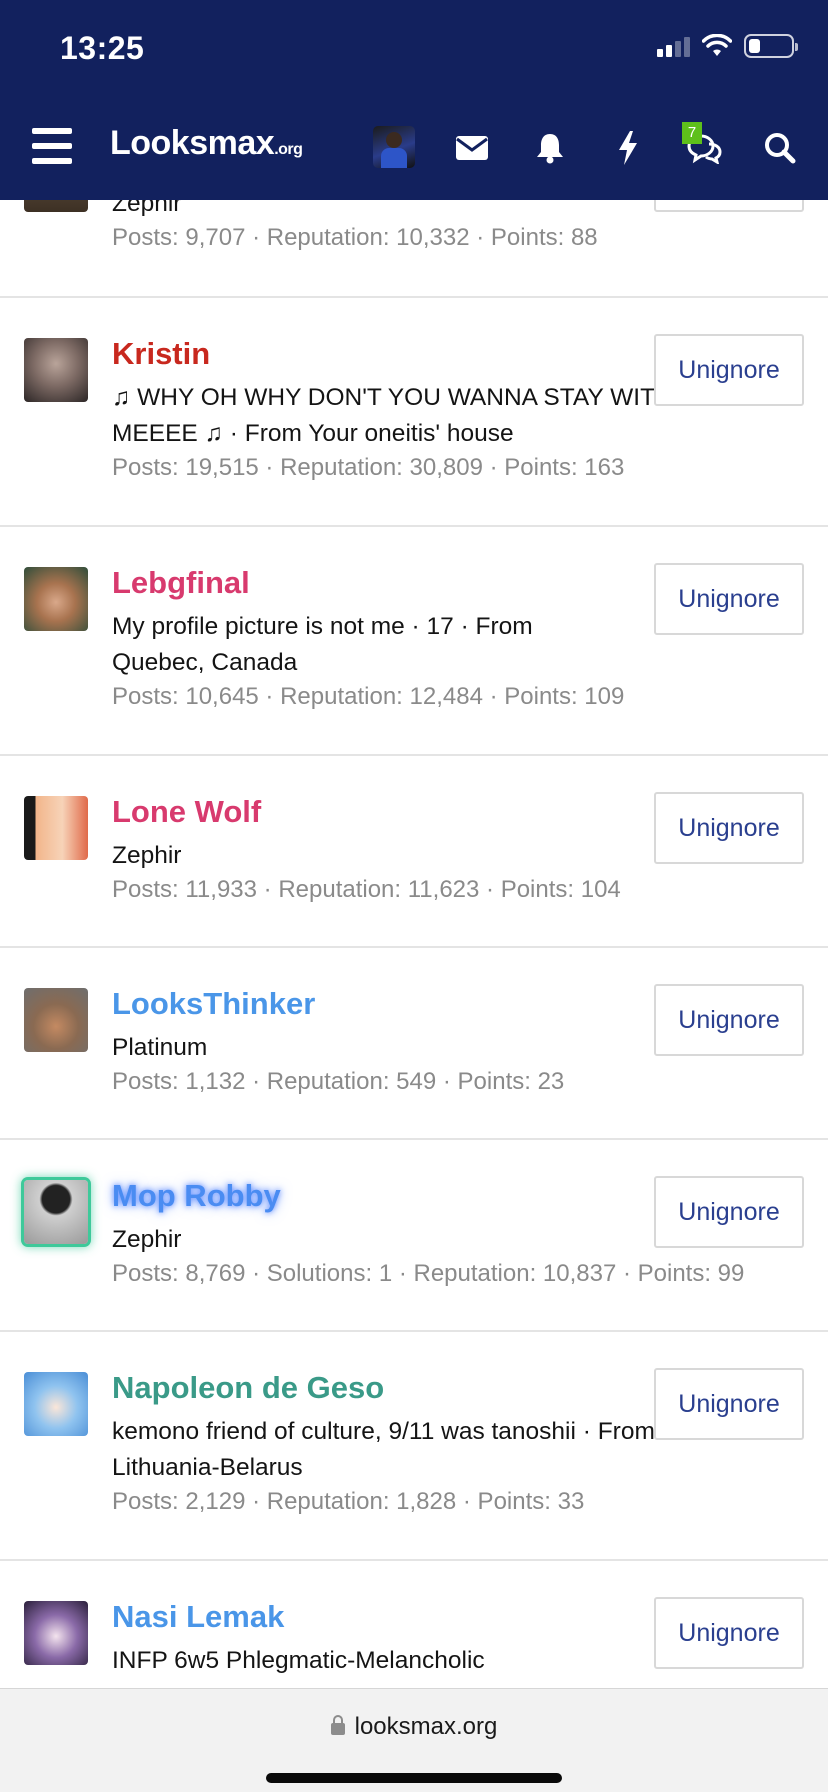  What do you see at coordinates (717, 45) in the screenshot?
I see `wifi-icon` at bounding box center [717, 45].